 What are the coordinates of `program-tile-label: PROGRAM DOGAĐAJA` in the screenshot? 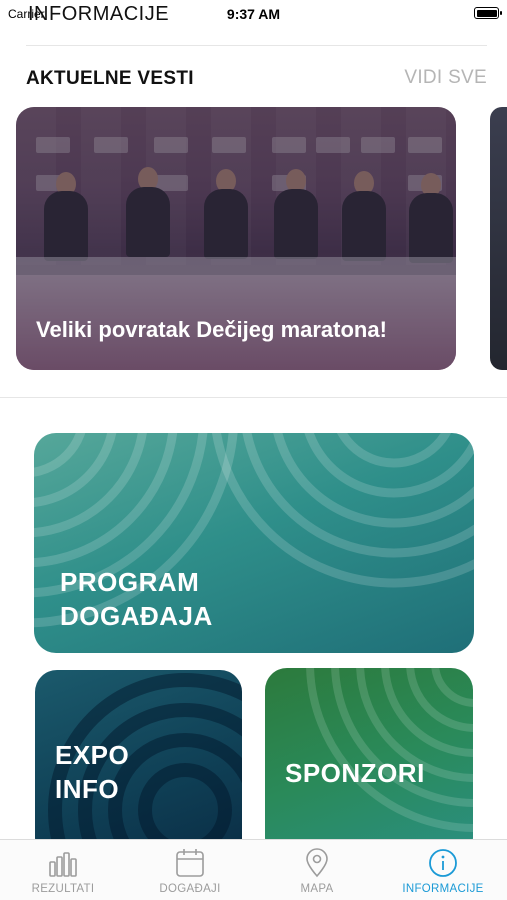 It's located at (136, 599).